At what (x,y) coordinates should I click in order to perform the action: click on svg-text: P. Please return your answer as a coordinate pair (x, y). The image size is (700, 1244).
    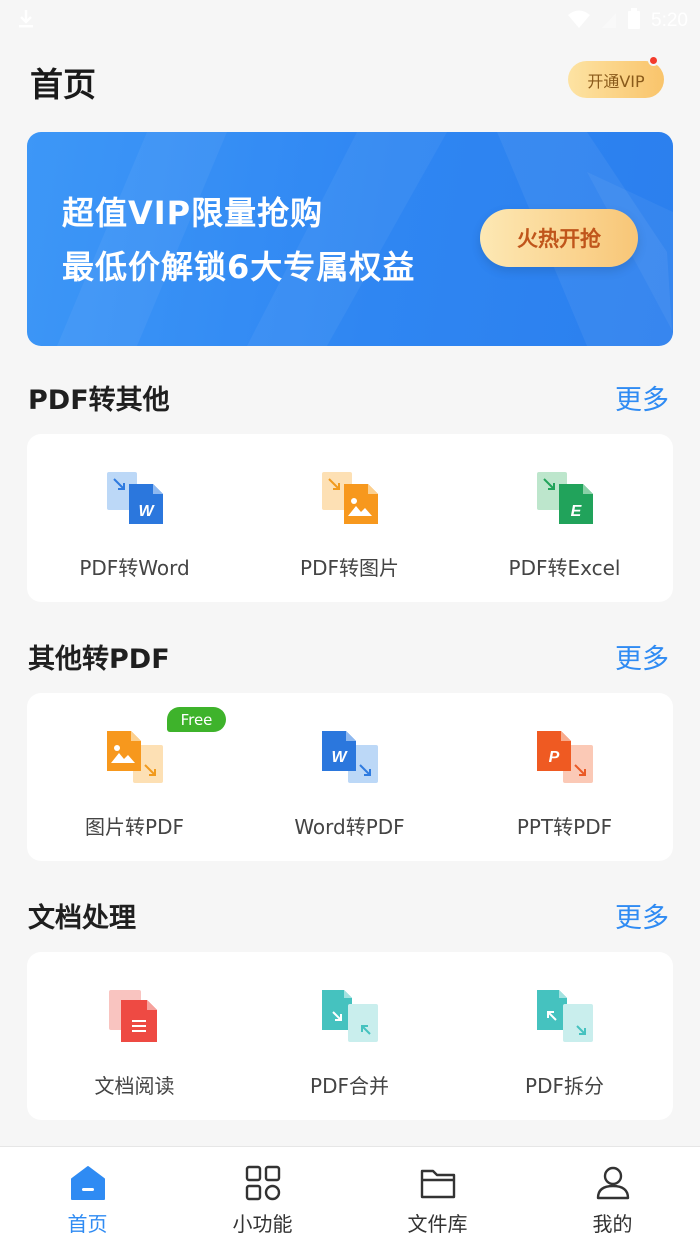
    Looking at the image, I should click on (554, 757).